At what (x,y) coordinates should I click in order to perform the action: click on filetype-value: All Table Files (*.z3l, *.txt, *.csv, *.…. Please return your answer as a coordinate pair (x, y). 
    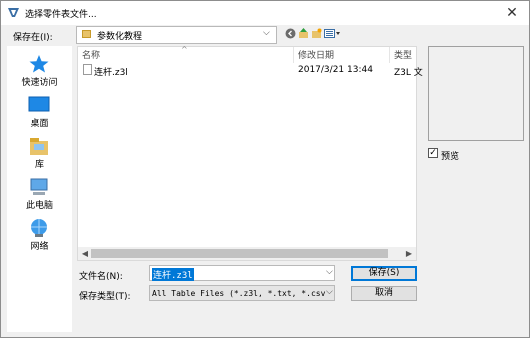
    Looking at the image, I should click on (243, 293).